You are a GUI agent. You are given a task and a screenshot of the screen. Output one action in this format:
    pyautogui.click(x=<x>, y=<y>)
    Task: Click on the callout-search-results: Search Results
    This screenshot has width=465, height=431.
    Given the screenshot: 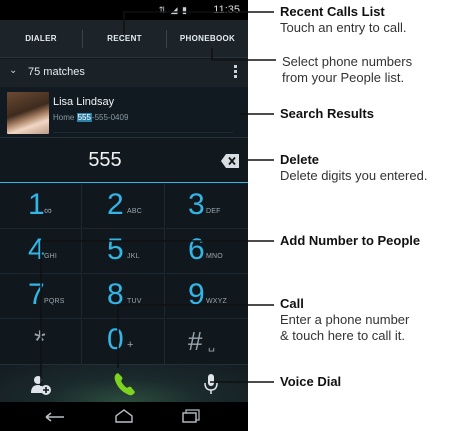 What is the action you would take?
    pyautogui.click(x=327, y=114)
    